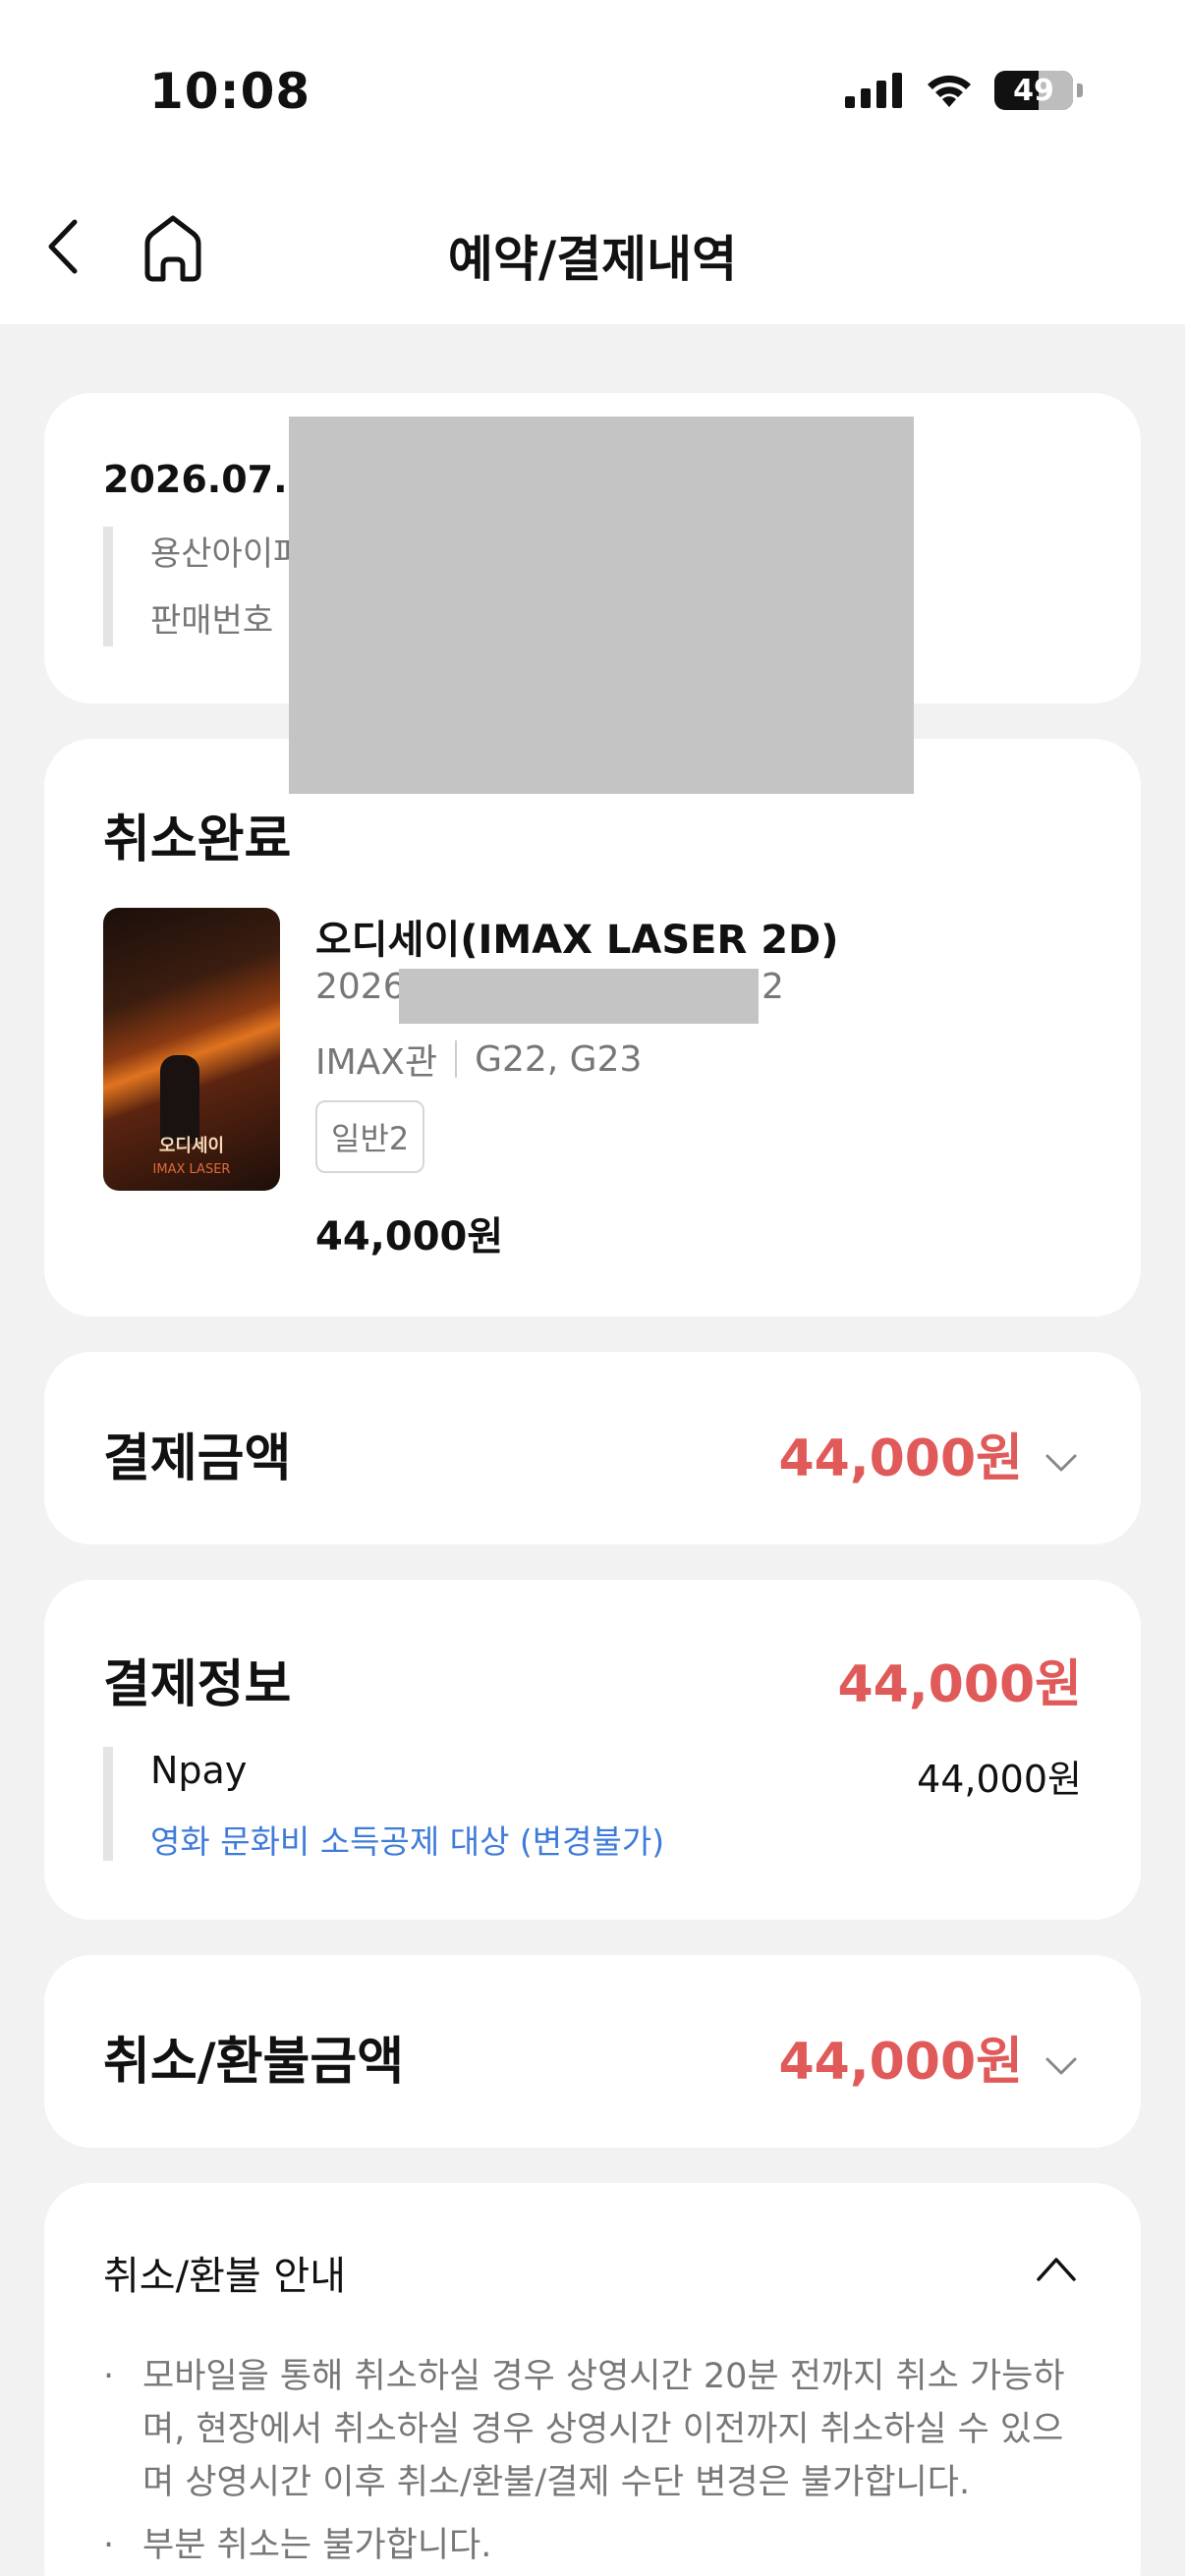 The image size is (1185, 2576). Describe the element at coordinates (225, 2276) in the screenshot. I see `refund-guide-title: 취소/환불 안내` at that location.